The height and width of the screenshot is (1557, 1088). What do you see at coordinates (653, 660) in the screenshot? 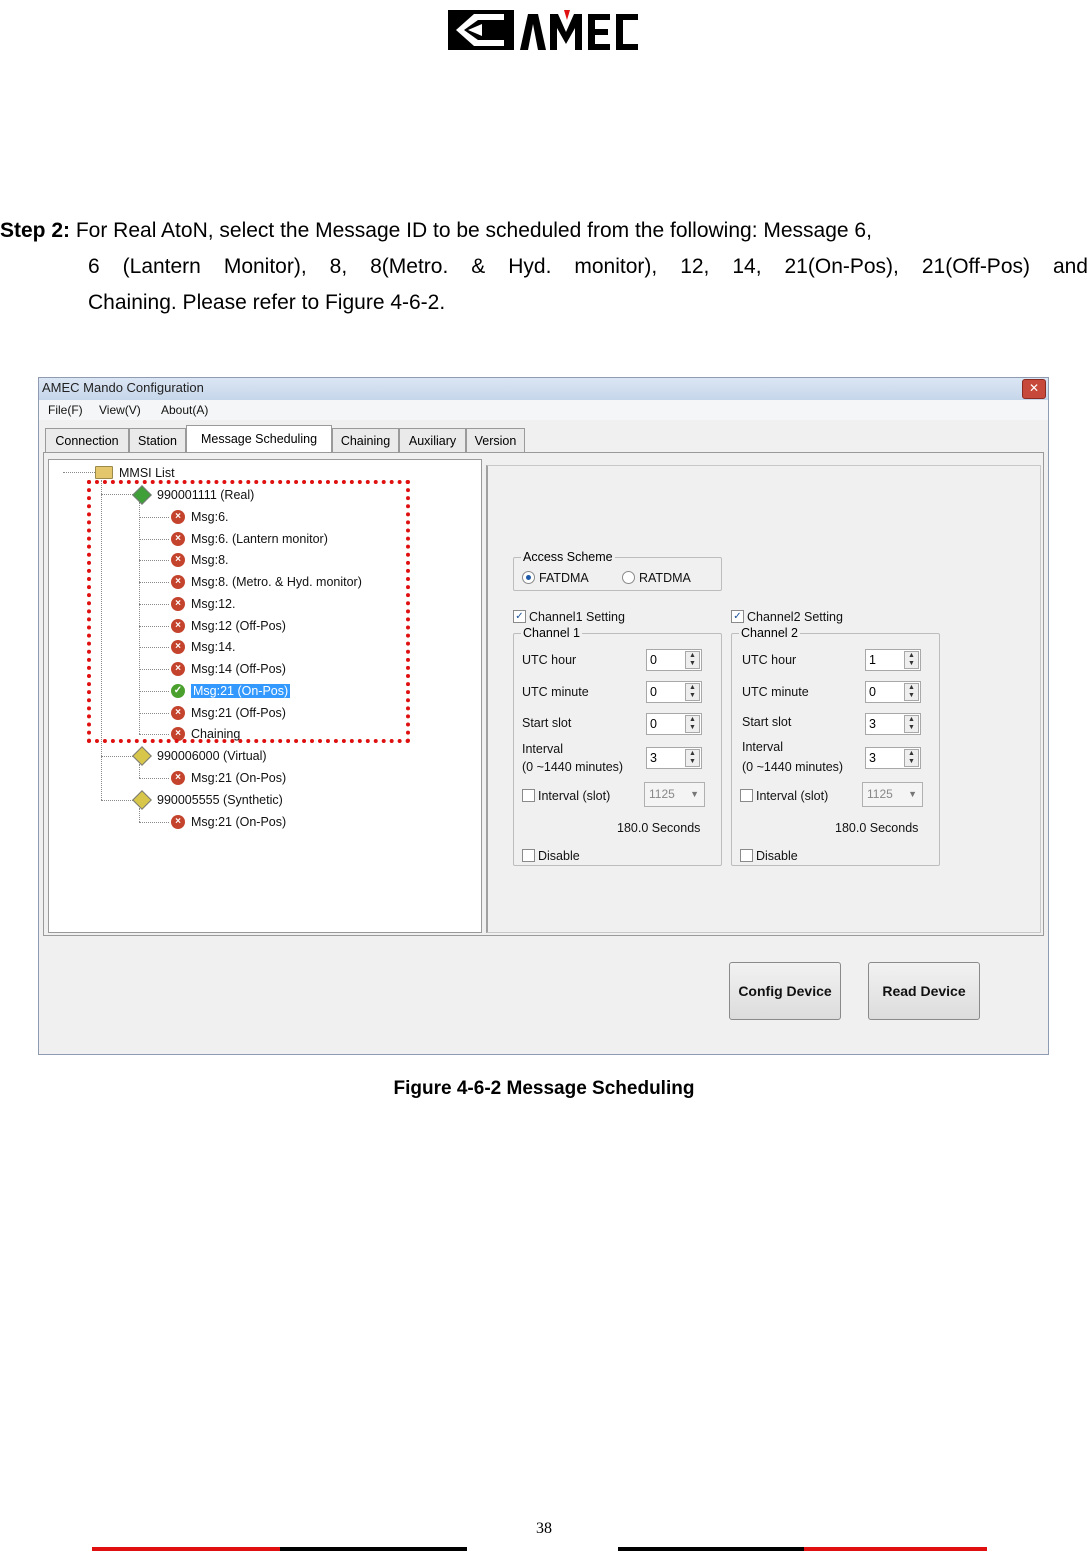
I see `utc-hour-value: 0` at bounding box center [653, 660].